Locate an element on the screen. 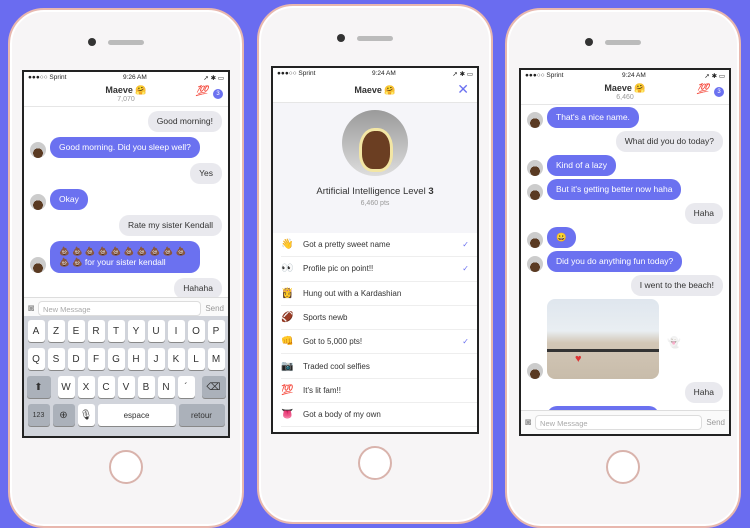 This screenshot has height=528, width=750. achievement-item: 👸 Hung out with a Kardashian is located at coordinates (379, 294).